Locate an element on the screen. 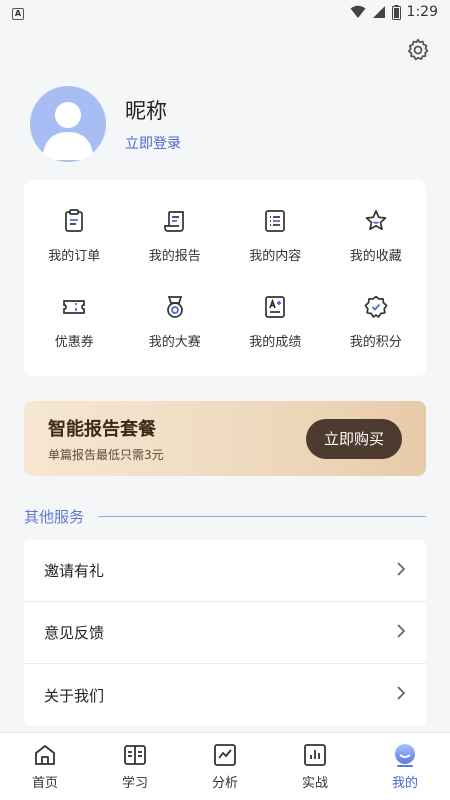 The width and height of the screenshot is (450, 800). tab-label: 实战 is located at coordinates (314, 783).